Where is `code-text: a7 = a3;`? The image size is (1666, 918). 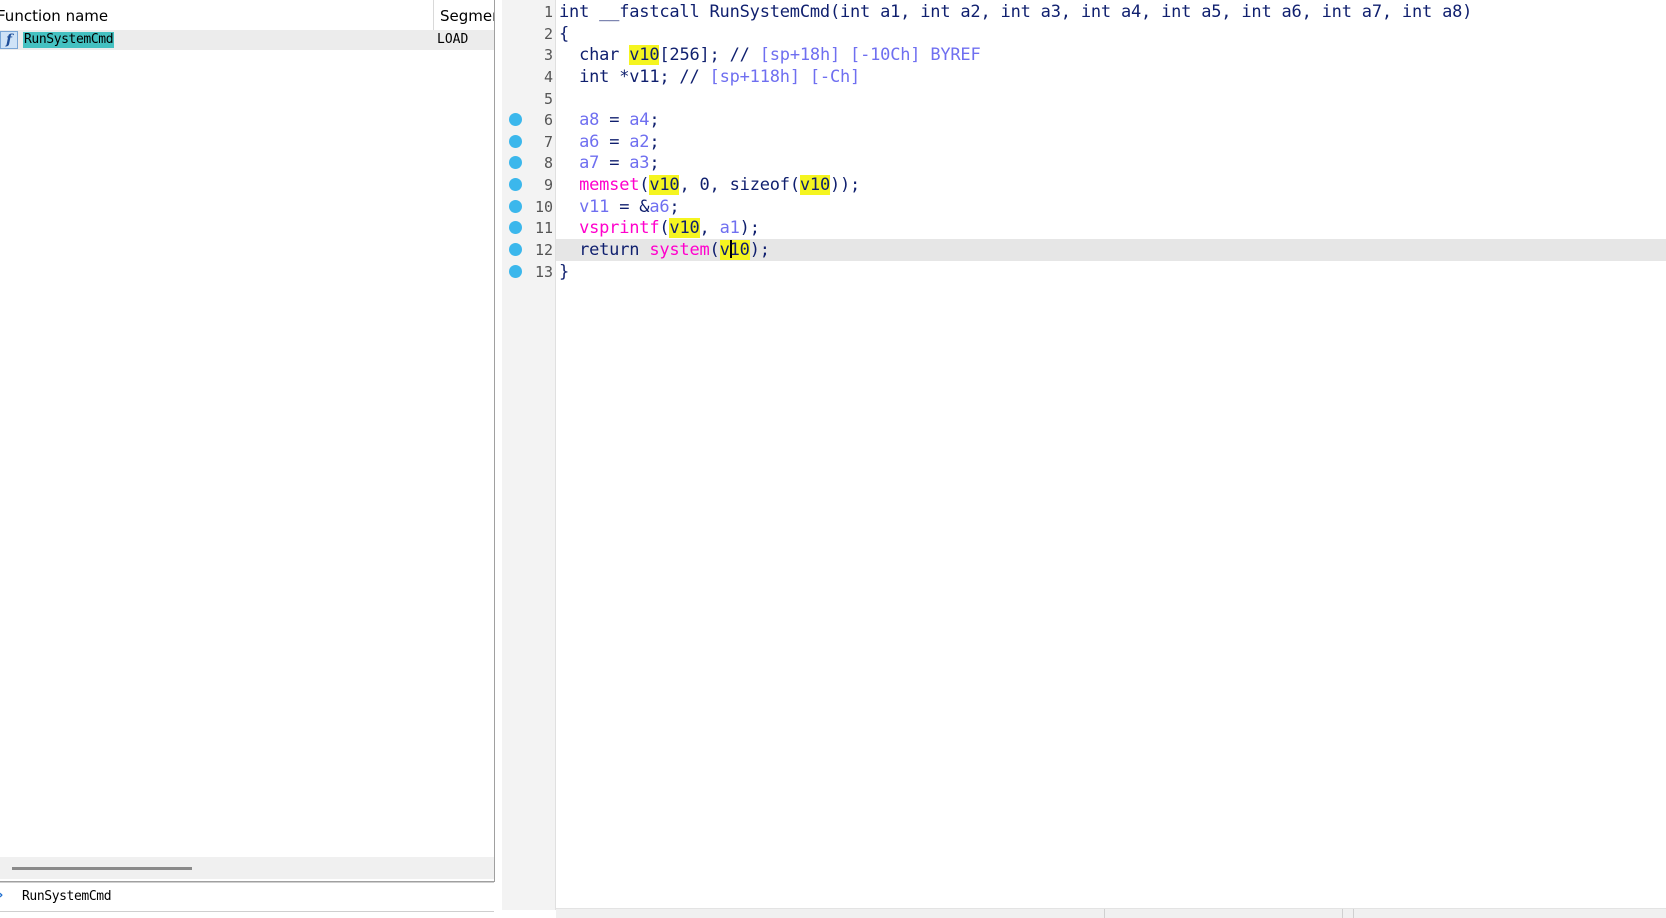
code-text: a7 = a3; is located at coordinates (609, 163).